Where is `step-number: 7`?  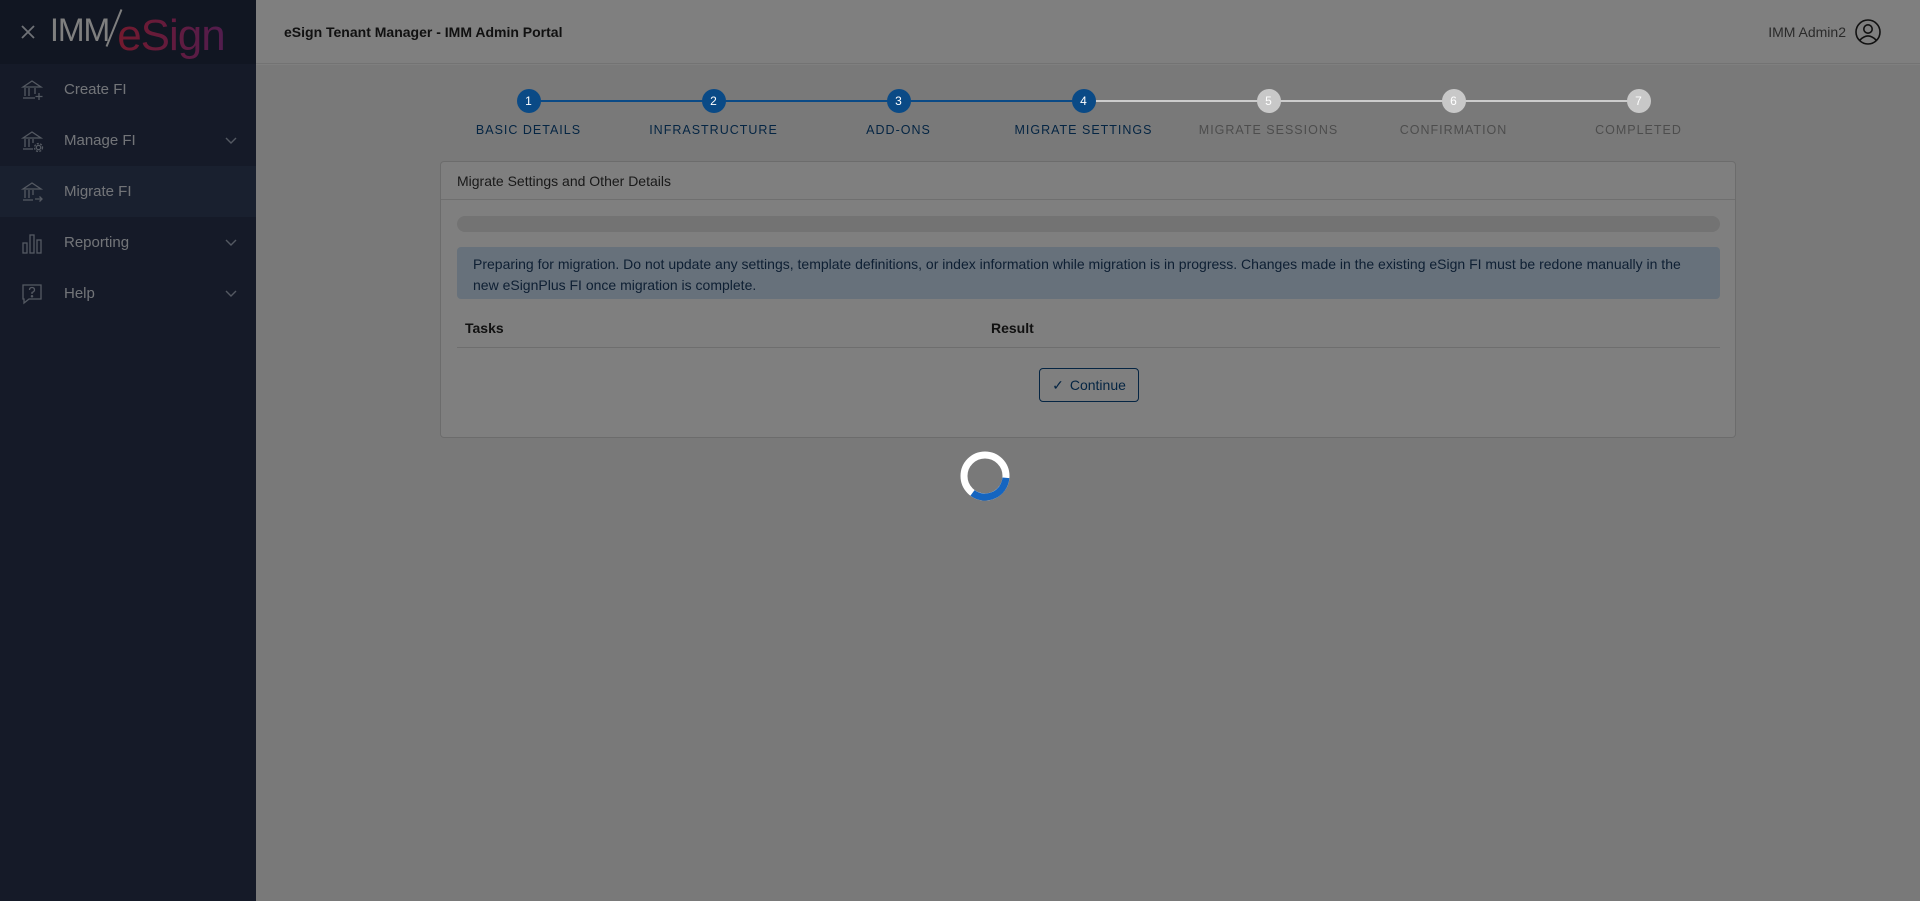
step-number: 7 is located at coordinates (1638, 101).